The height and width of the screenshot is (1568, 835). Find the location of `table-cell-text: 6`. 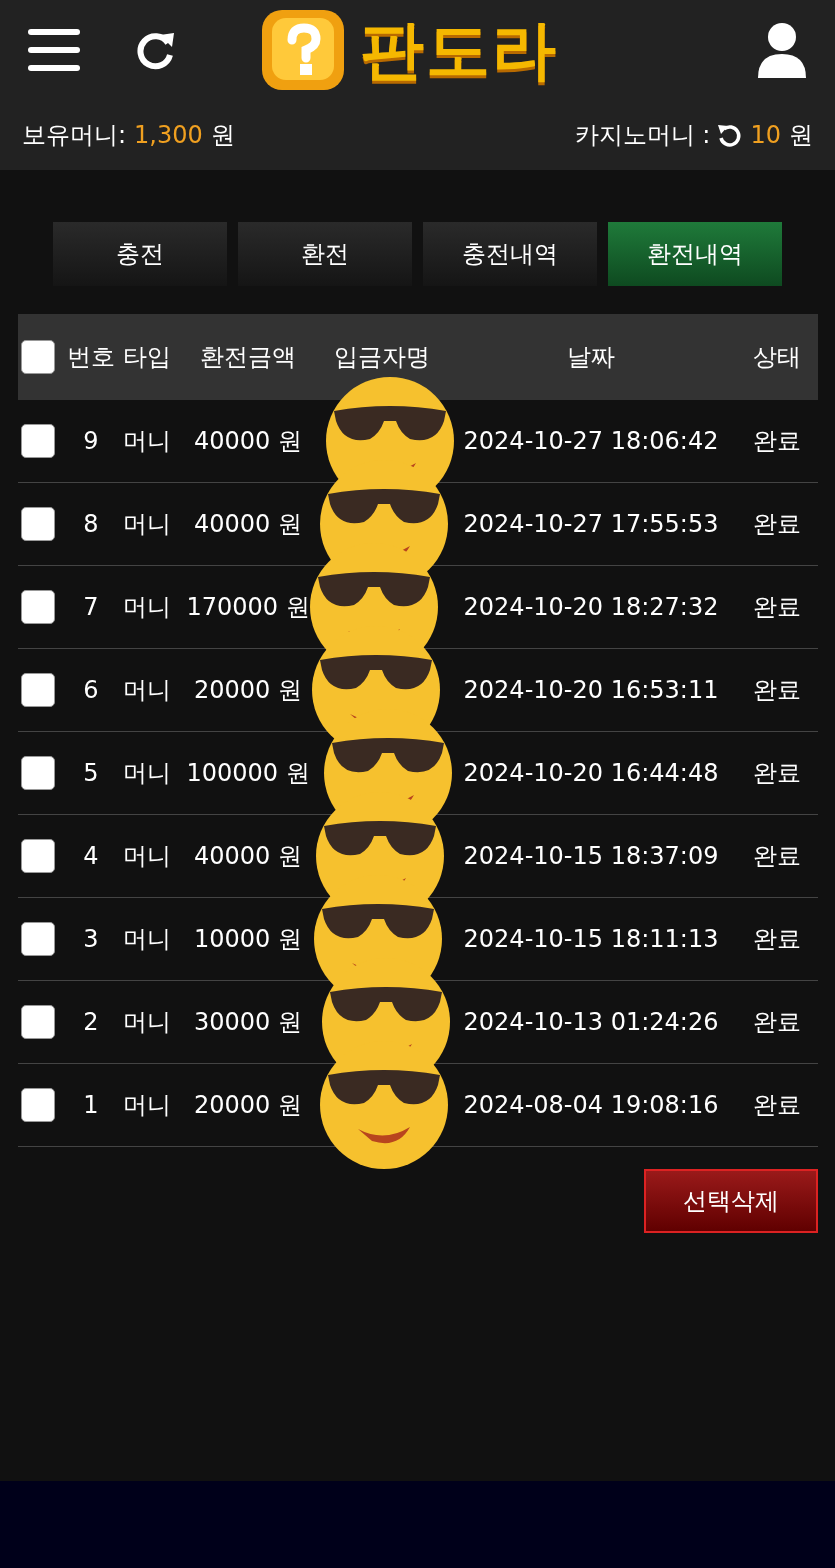

table-cell-text: 6 is located at coordinates (91, 690).